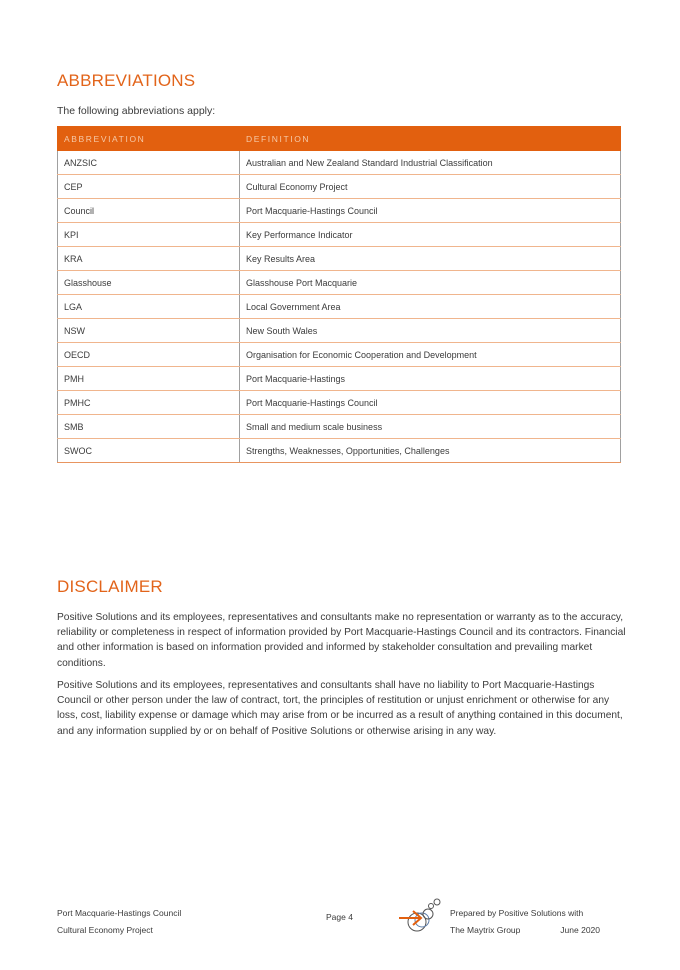 The image size is (680, 970). What do you see at coordinates (148, 138) in the screenshot?
I see `column-header-abbreviation: ABBREVIATION` at bounding box center [148, 138].